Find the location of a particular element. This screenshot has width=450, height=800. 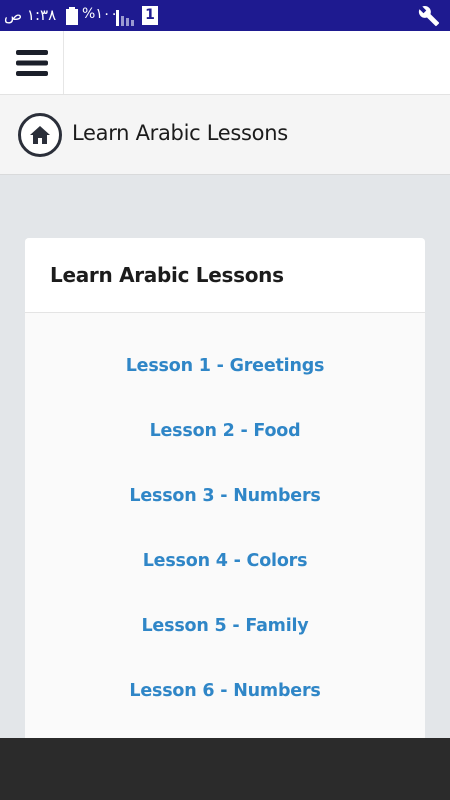

status-bar: ١:٣٨ ص %١٠٠ 1 is located at coordinates (225, 15).